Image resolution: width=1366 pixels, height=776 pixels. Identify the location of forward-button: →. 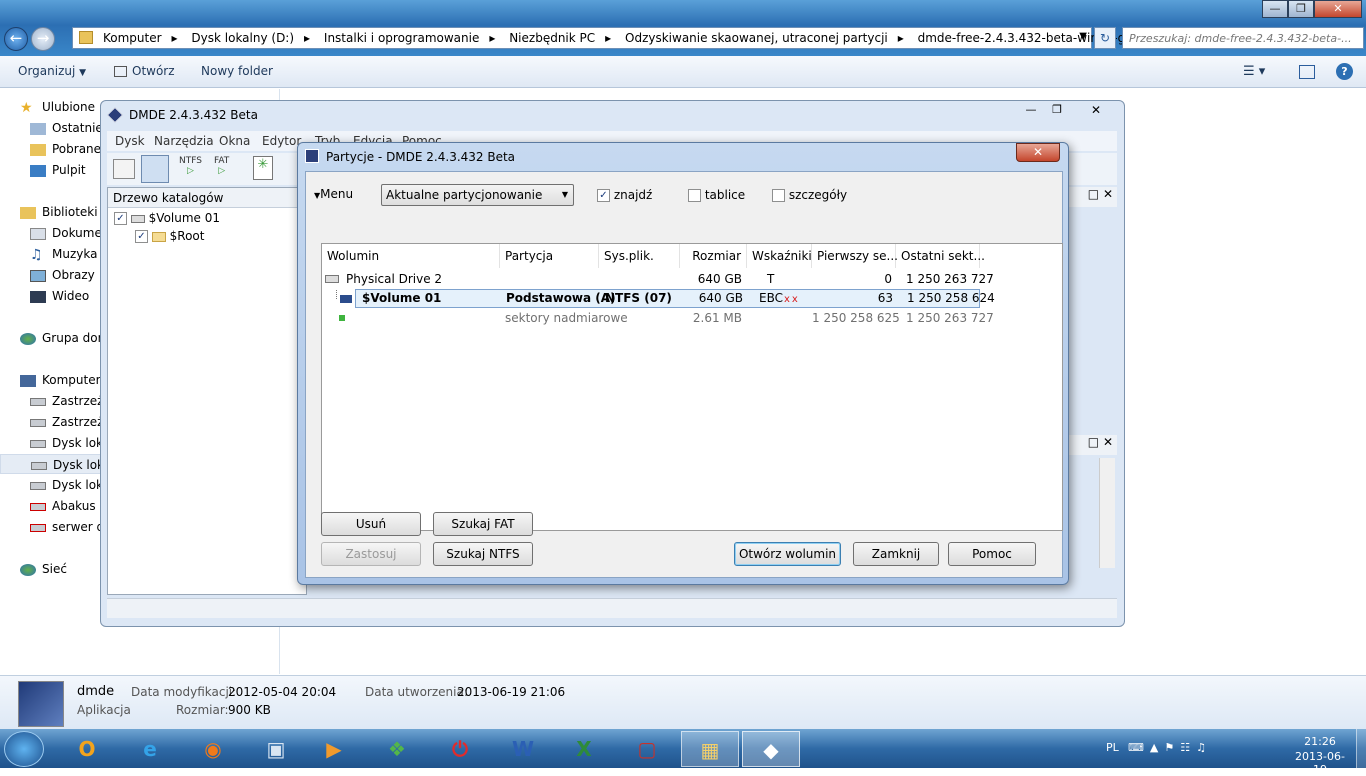
(43, 39).